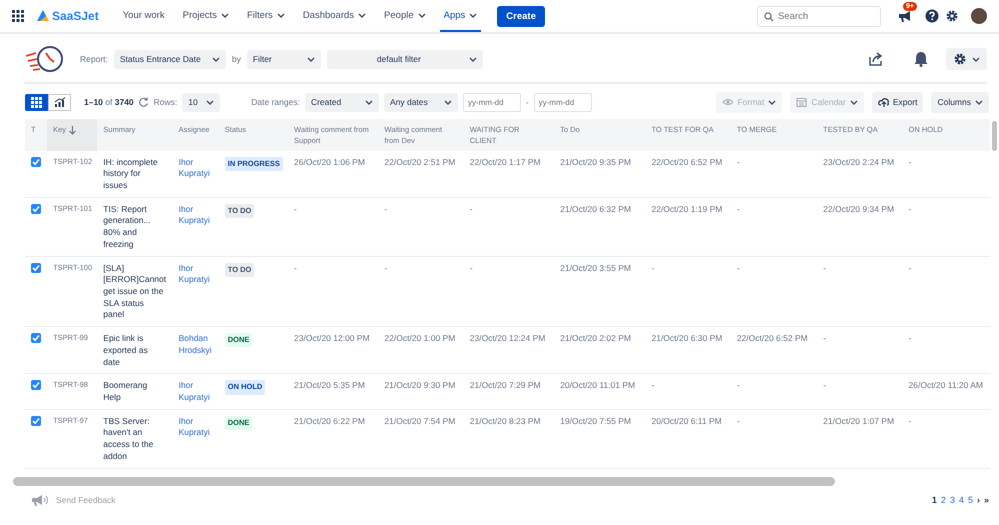 The image size is (999, 525). Describe the element at coordinates (921, 59) in the screenshot. I see `bell-icon` at that location.